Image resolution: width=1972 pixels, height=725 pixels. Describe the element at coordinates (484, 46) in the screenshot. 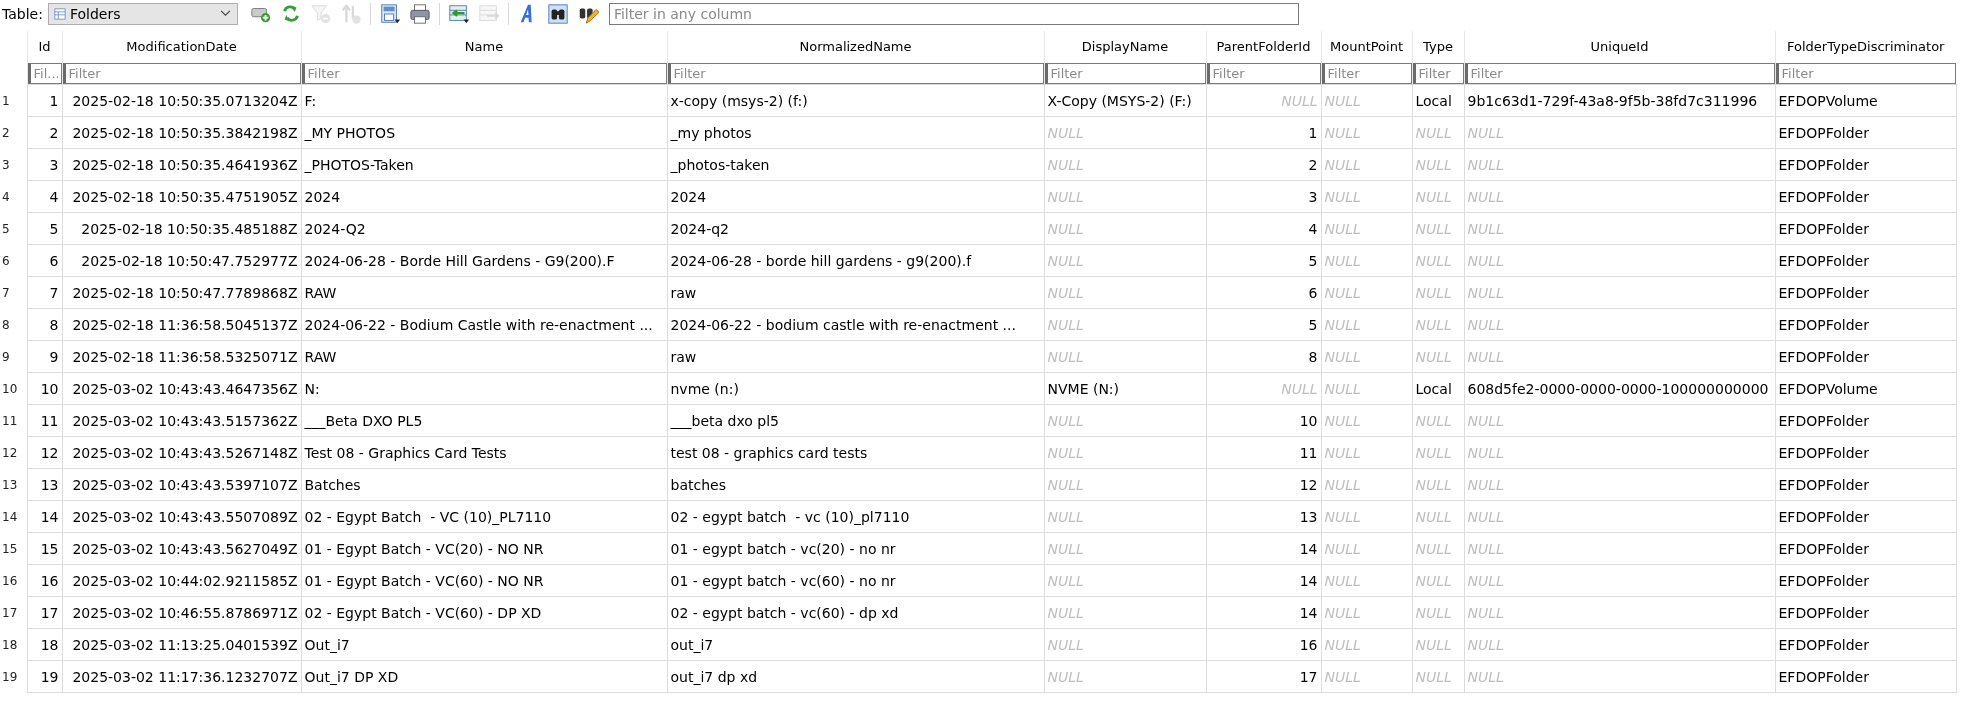

I see `column-header: Name` at that location.